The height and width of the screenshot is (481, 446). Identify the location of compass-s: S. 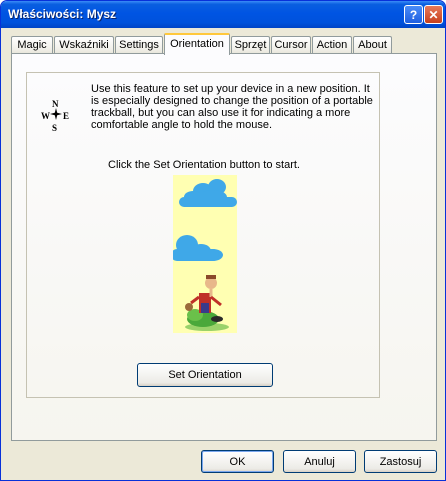
(55, 128).